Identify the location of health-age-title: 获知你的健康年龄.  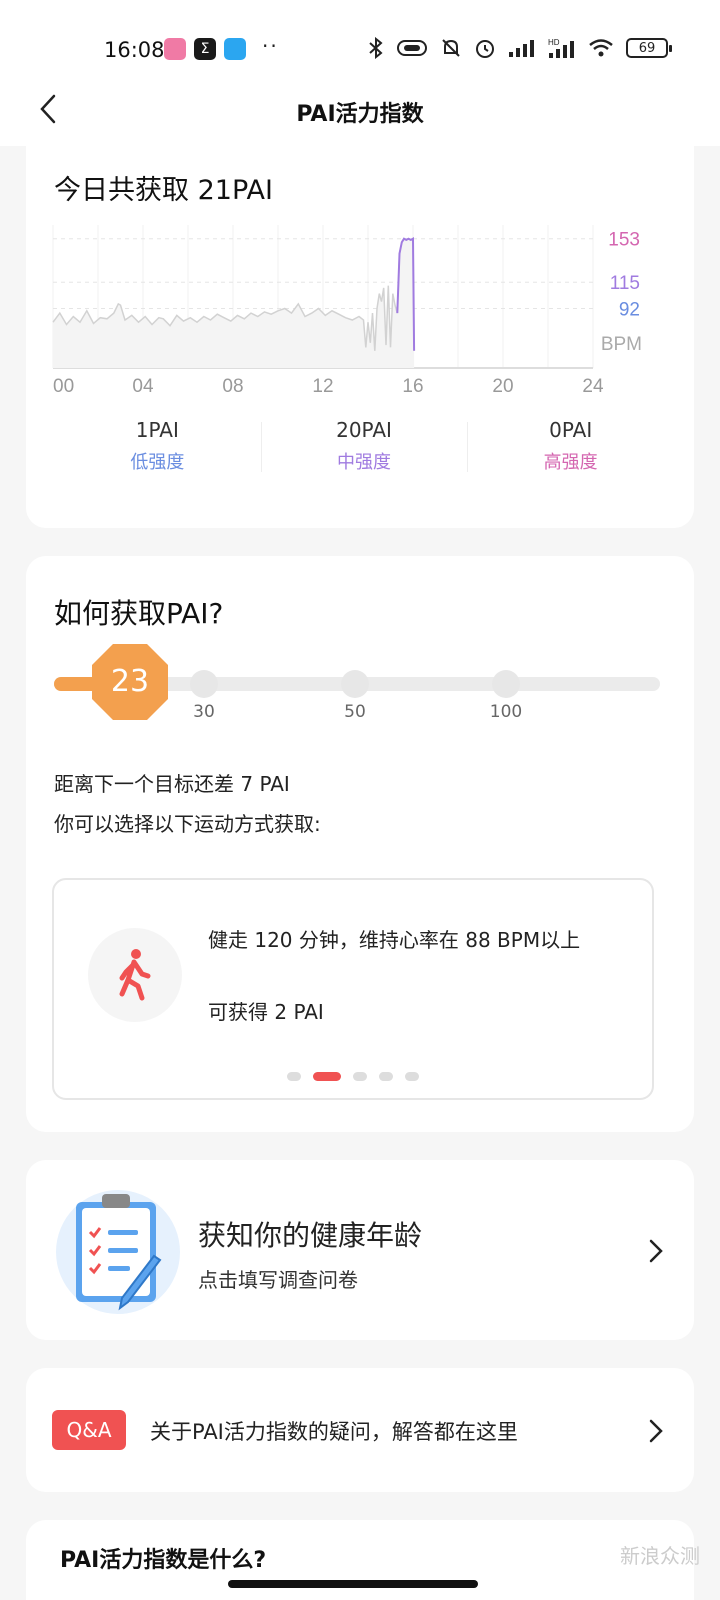
(310, 1235).